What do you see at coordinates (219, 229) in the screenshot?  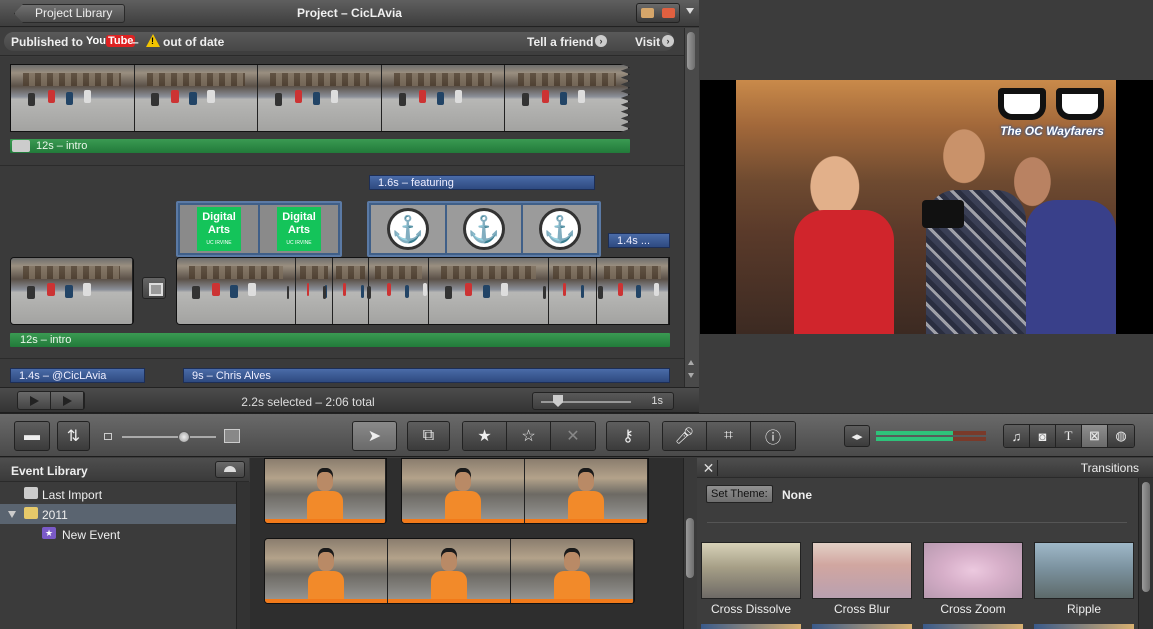 I see `digital-arts-logo: Digital Arts UC IRVINE` at bounding box center [219, 229].